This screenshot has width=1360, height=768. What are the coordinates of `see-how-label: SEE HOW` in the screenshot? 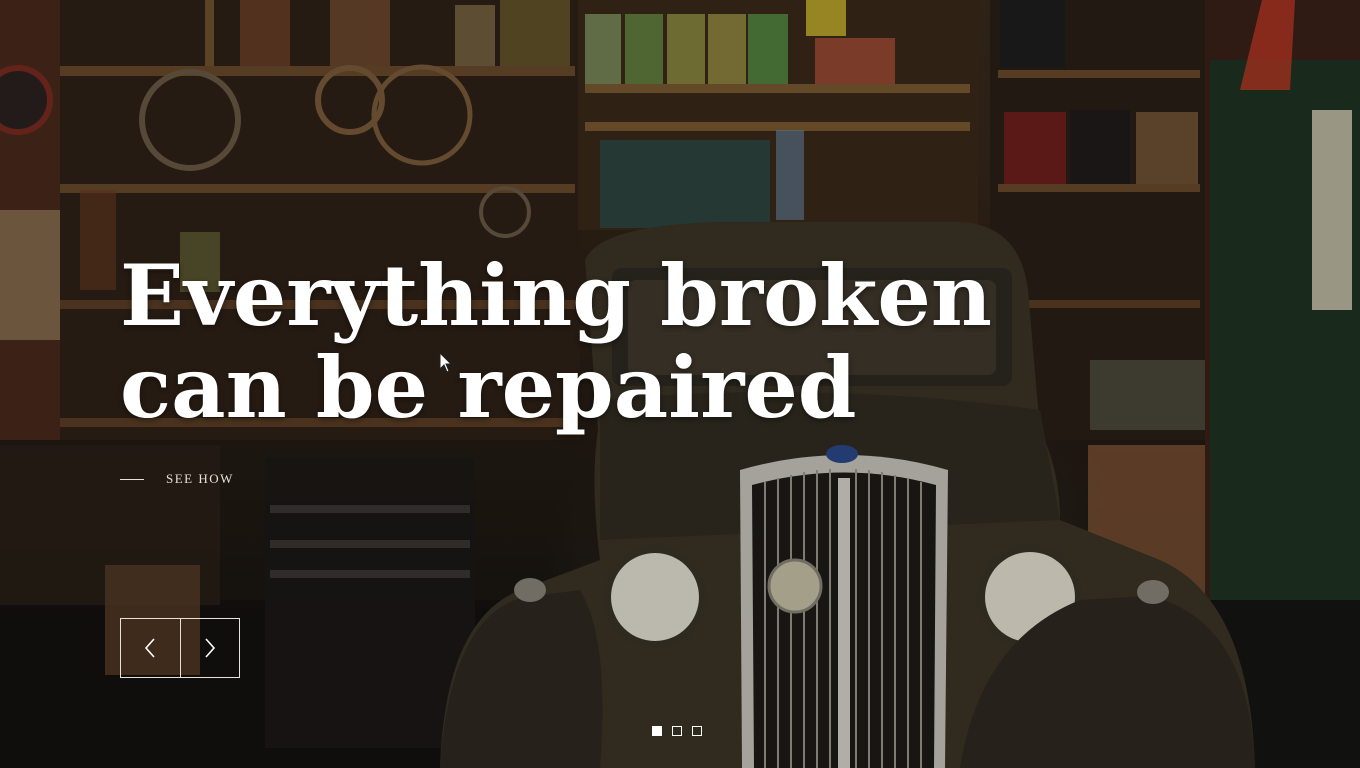 It's located at (200, 478).